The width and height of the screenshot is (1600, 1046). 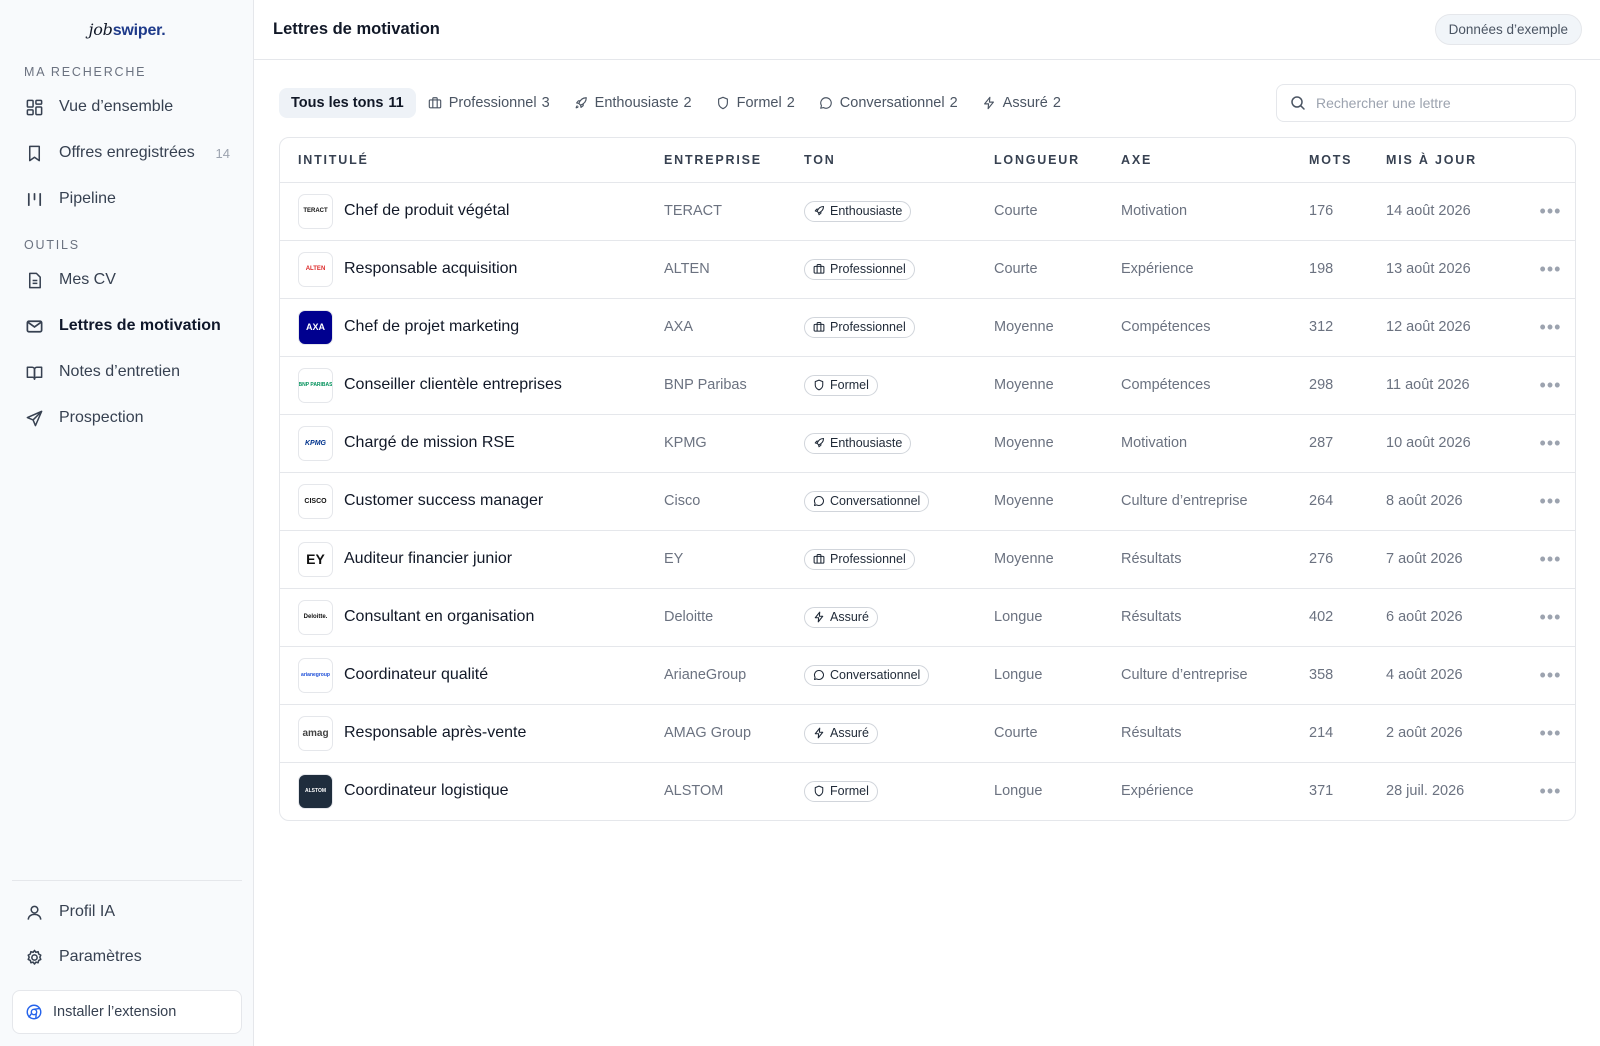 What do you see at coordinates (1329, 160) in the screenshot?
I see `column-header: MOTS` at bounding box center [1329, 160].